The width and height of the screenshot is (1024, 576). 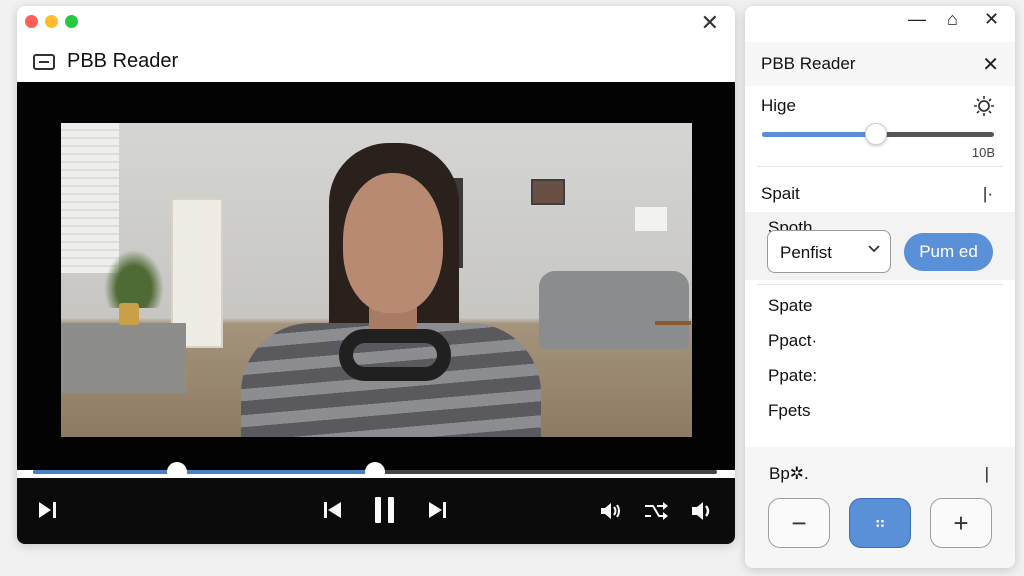 I want to click on spoth-action-button: Pum ed, so click(x=948, y=252).